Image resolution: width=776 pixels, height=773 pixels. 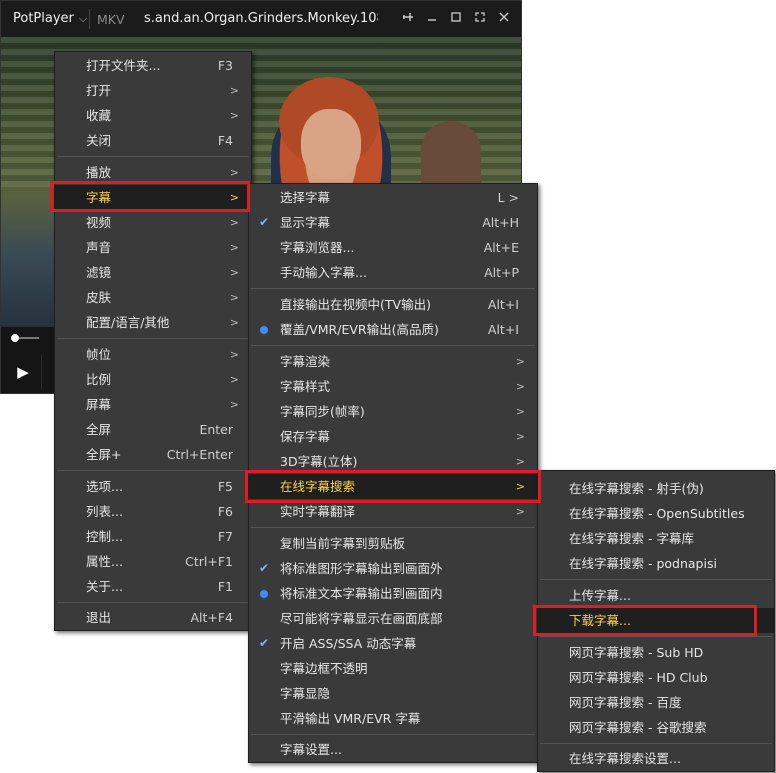 What do you see at coordinates (393, 272) in the screenshot?
I see `menu-item-manual-input: 手动输入字幕... Alt+P` at bounding box center [393, 272].